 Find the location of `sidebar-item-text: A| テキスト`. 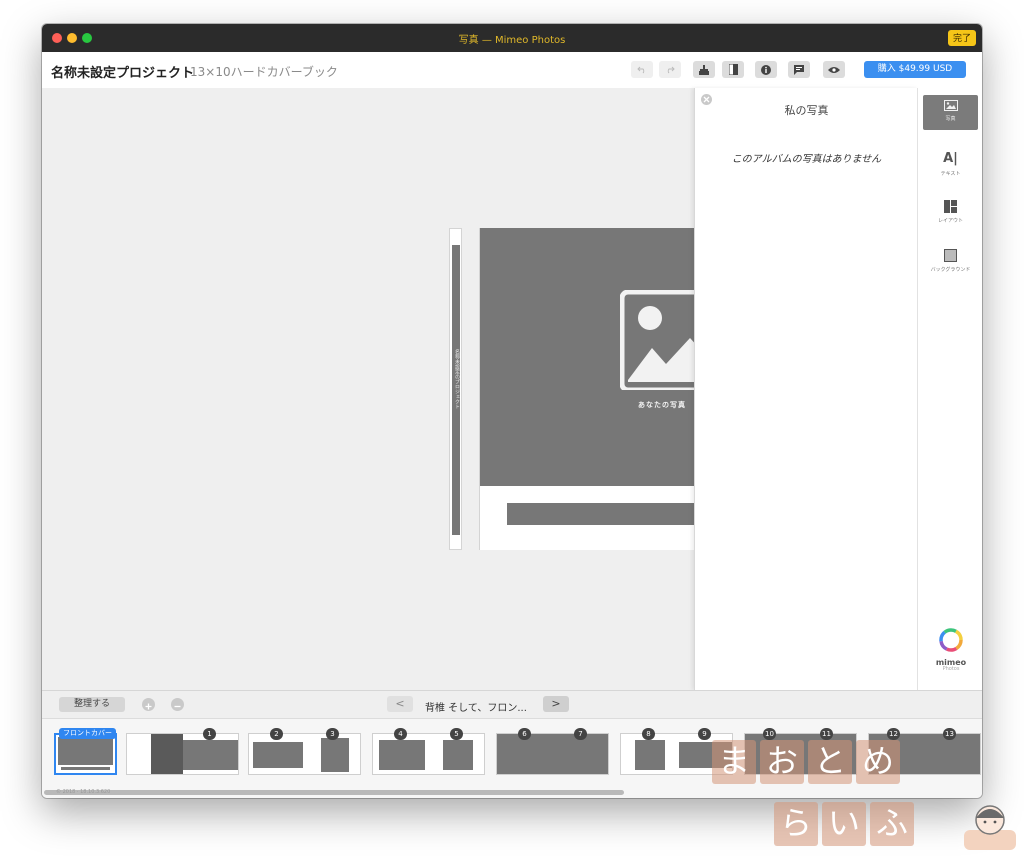

sidebar-item-text: A| テキスト is located at coordinates (950, 164).